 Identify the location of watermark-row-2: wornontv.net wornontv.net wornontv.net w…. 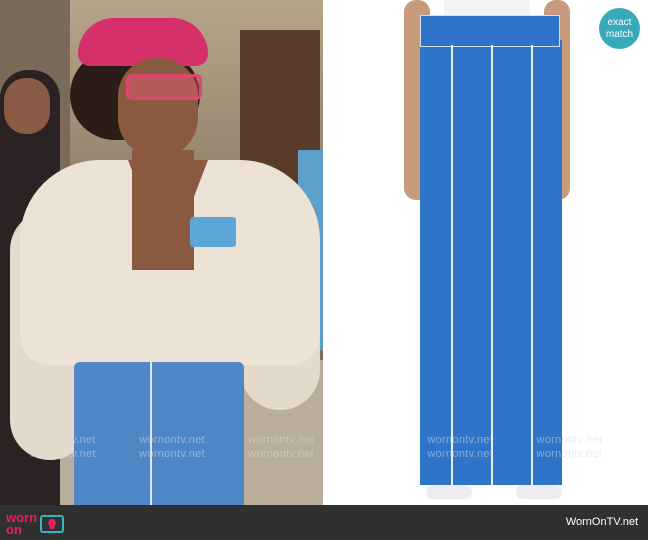
(324, 454).